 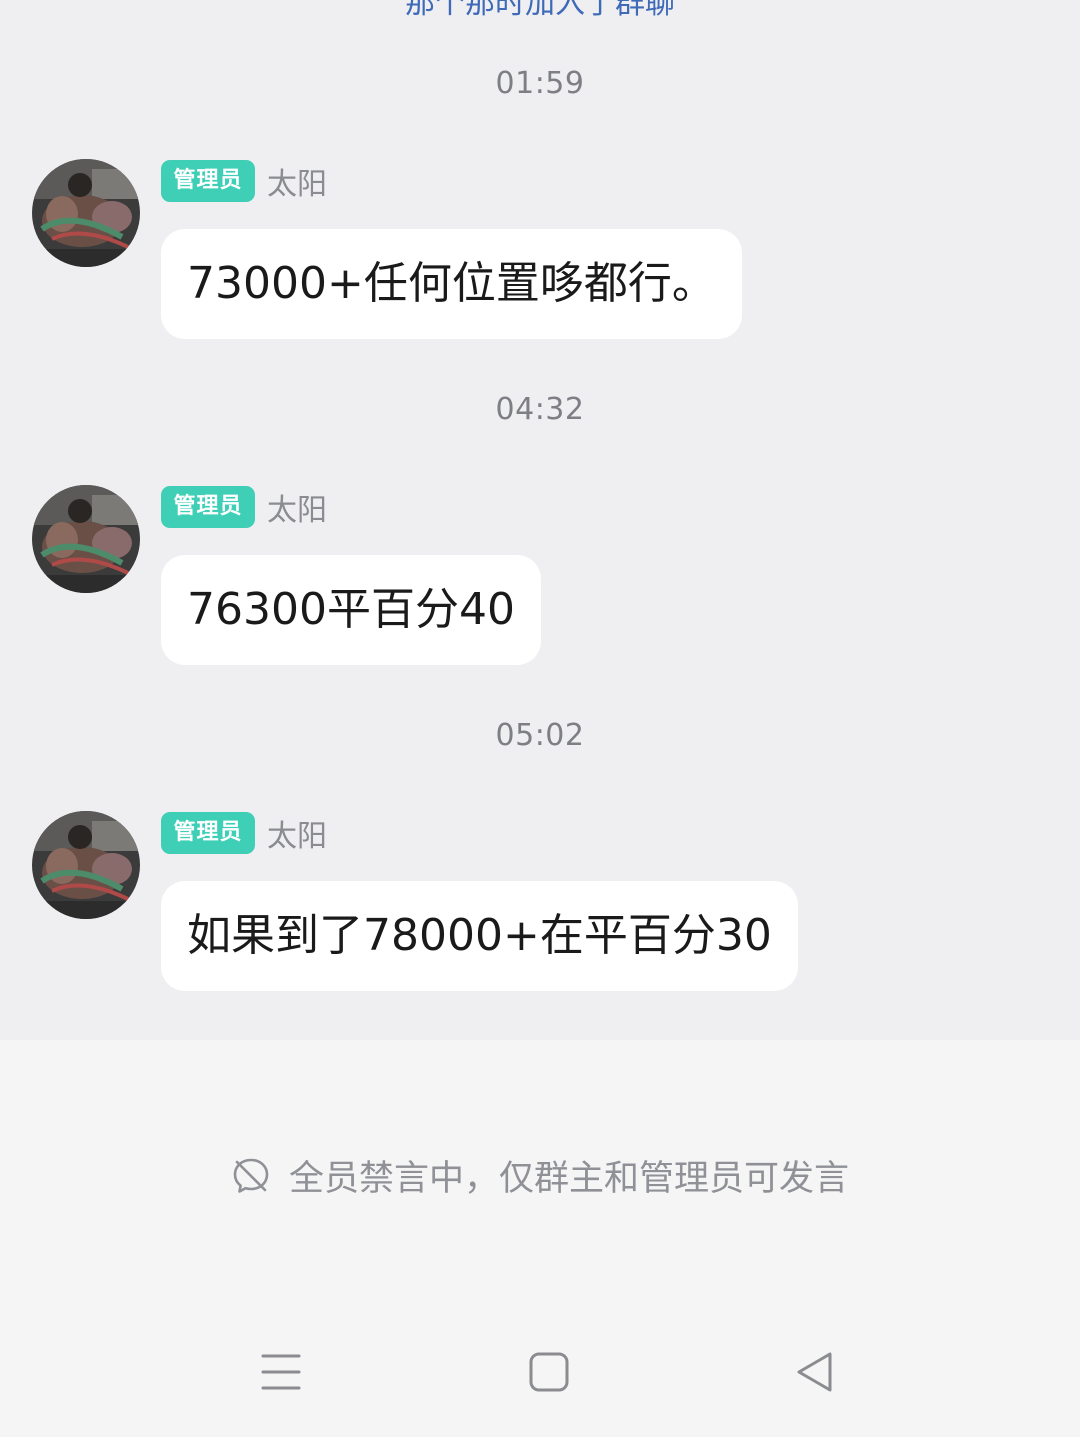 What do you see at coordinates (549, 1372) in the screenshot?
I see `home-square-icon` at bounding box center [549, 1372].